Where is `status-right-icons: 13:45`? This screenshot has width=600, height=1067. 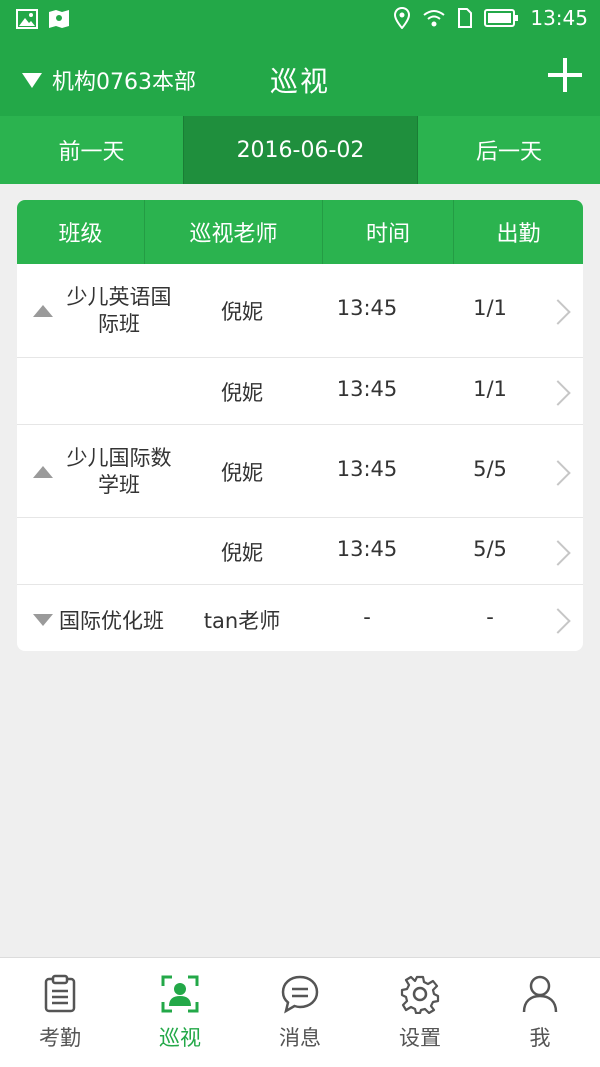
status-right-icons: 13:45 is located at coordinates (491, 18).